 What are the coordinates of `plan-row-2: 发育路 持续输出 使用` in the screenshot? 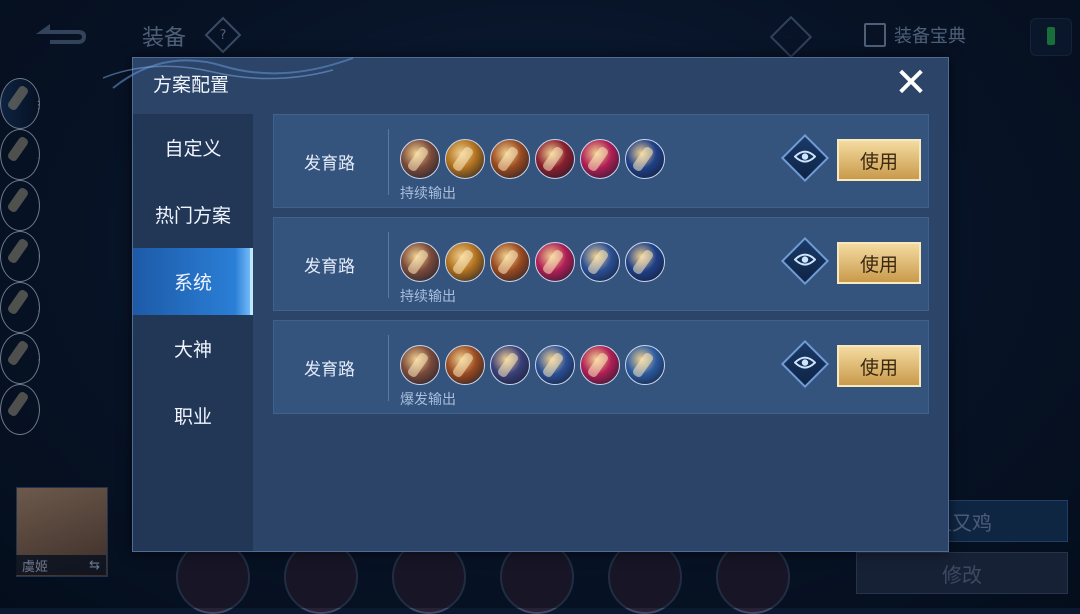 It's located at (601, 264).